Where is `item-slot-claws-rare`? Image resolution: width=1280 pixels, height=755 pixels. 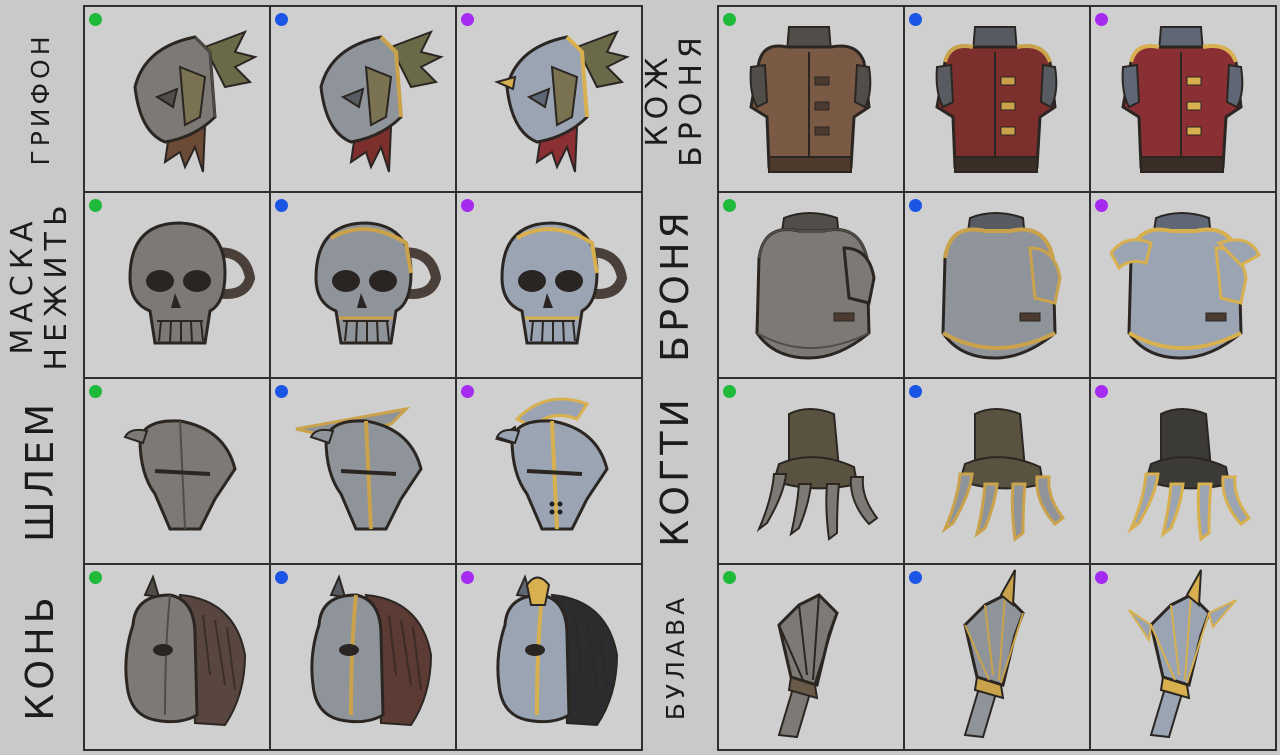 item-slot-claws-rare is located at coordinates (997, 471).